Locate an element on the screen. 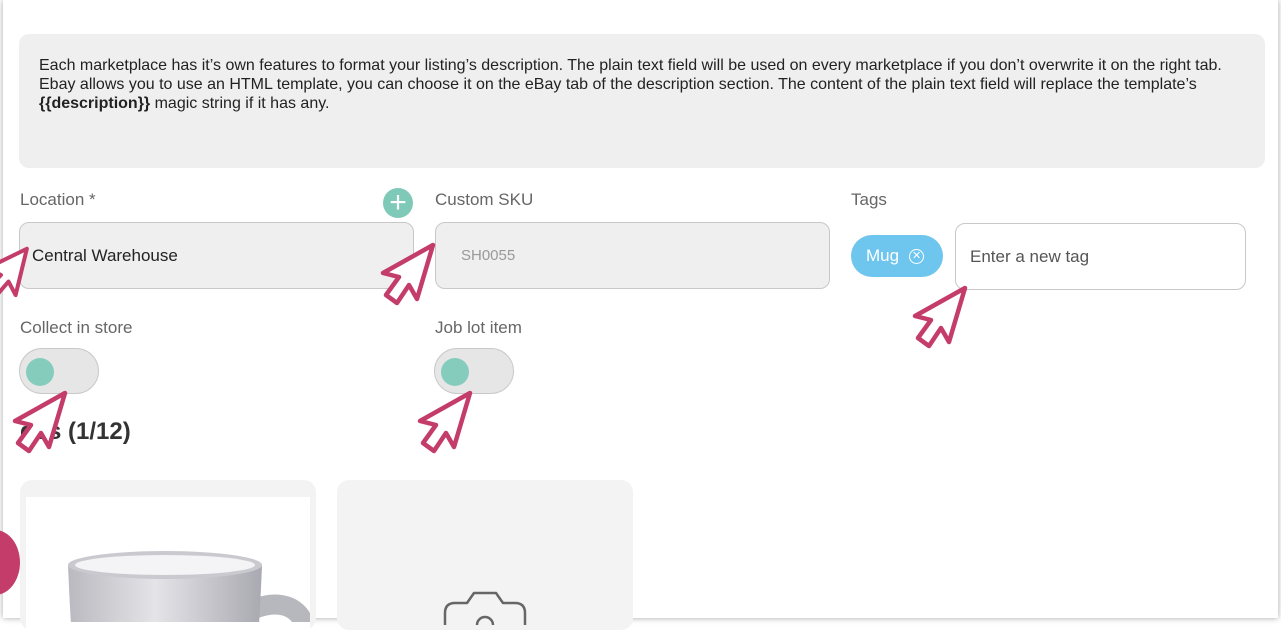 The image size is (1281, 637). magic-string: {{description}} is located at coordinates (95, 103).